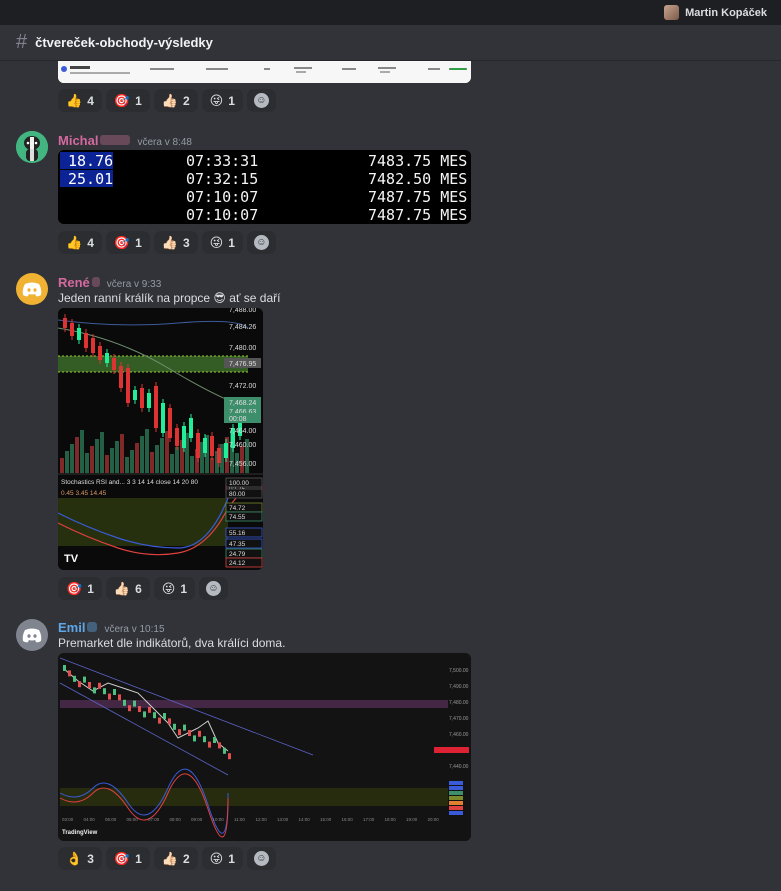 The height and width of the screenshot is (891, 781). Describe the element at coordinates (68, 819) in the screenshot. I see `time-tick-label: 03:00` at that location.